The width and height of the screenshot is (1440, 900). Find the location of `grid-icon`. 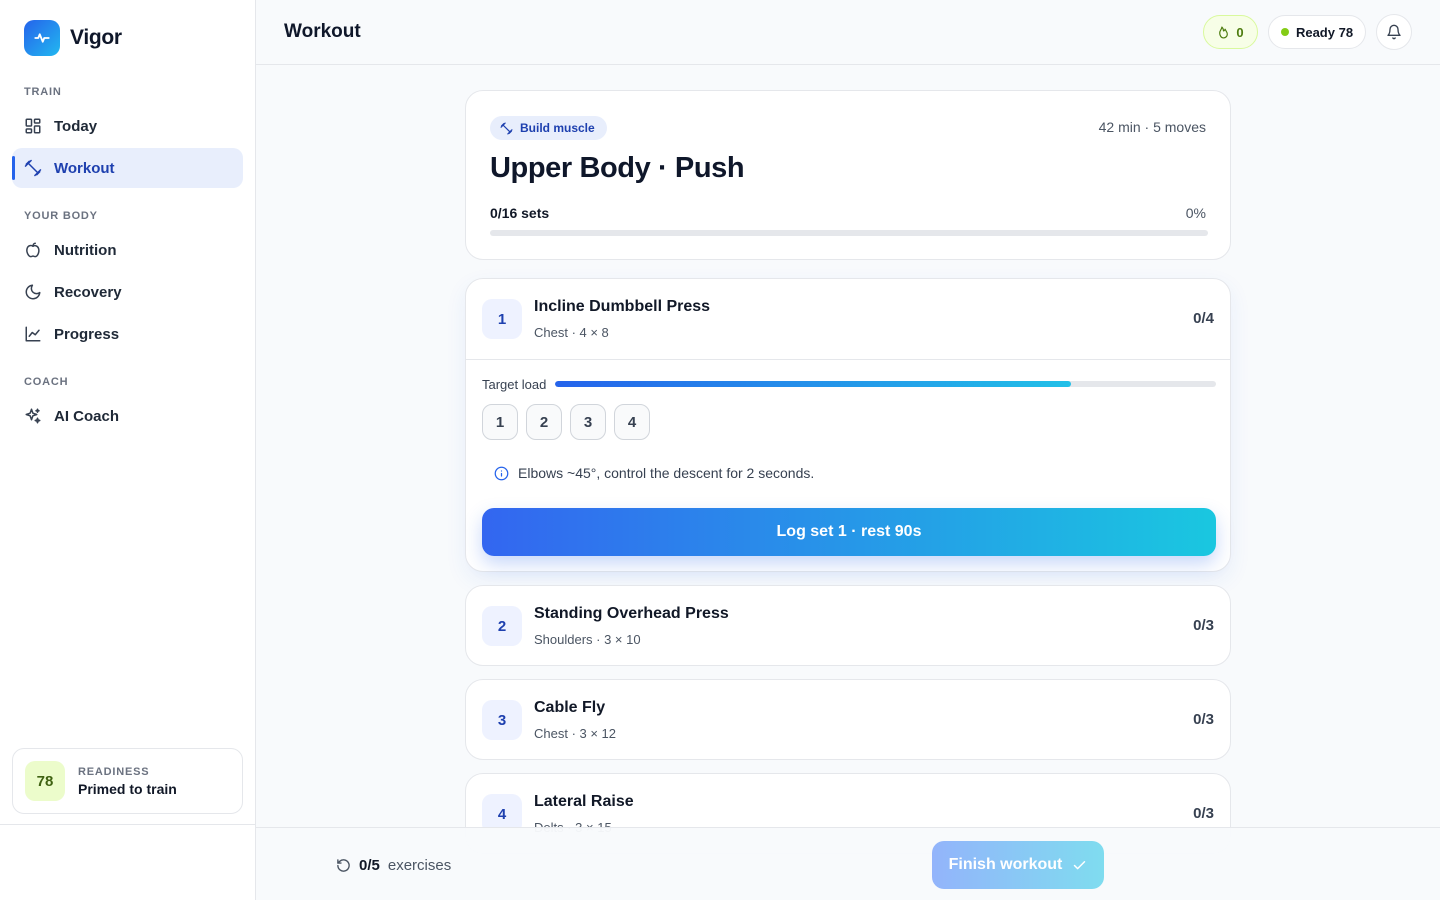

grid-icon is located at coordinates (33, 126).